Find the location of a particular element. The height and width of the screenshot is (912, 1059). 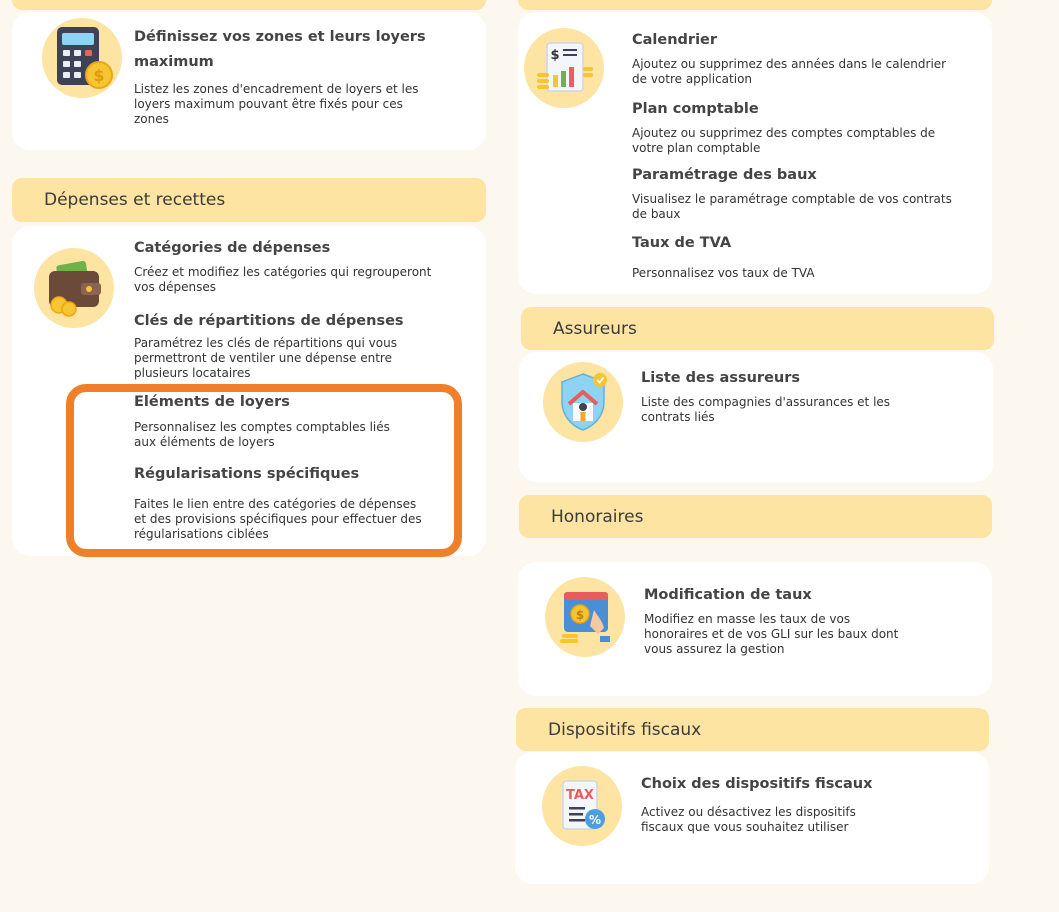

comptabilite-icon-circle: $ is located at coordinates (564, 68).